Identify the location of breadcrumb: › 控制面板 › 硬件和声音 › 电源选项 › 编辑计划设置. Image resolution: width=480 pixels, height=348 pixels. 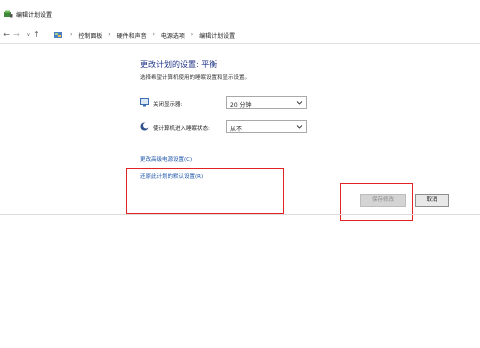
(150, 35).